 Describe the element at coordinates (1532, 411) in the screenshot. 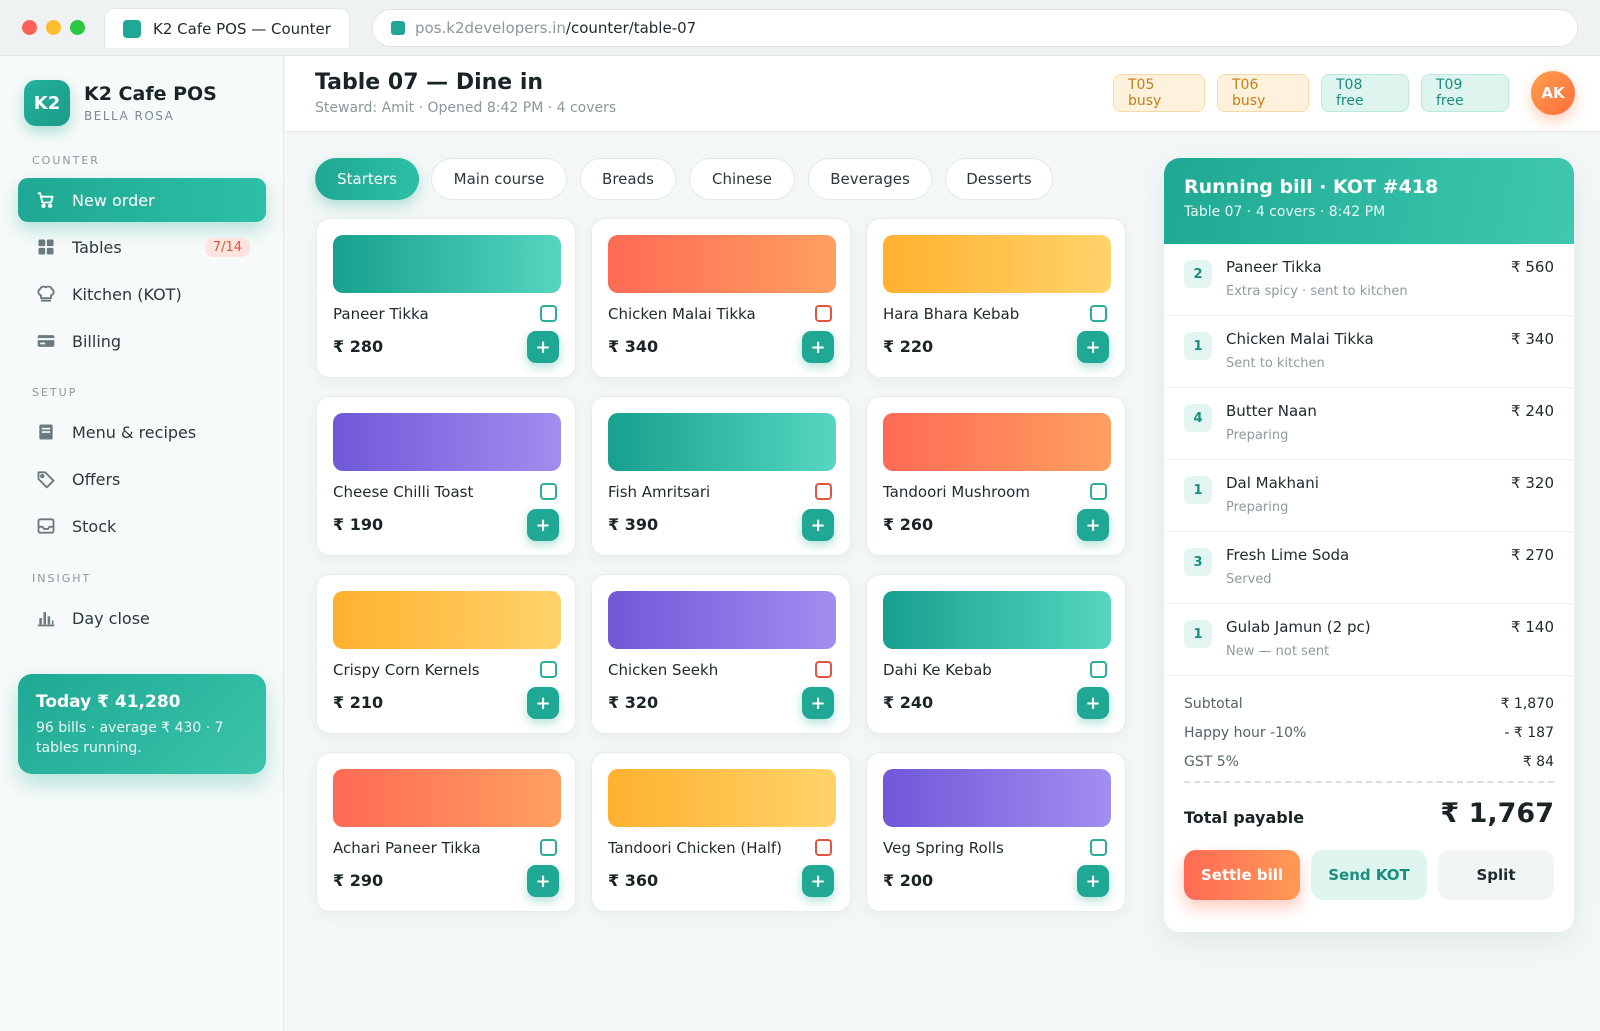

I see `item-price: ₹ 240` at that location.